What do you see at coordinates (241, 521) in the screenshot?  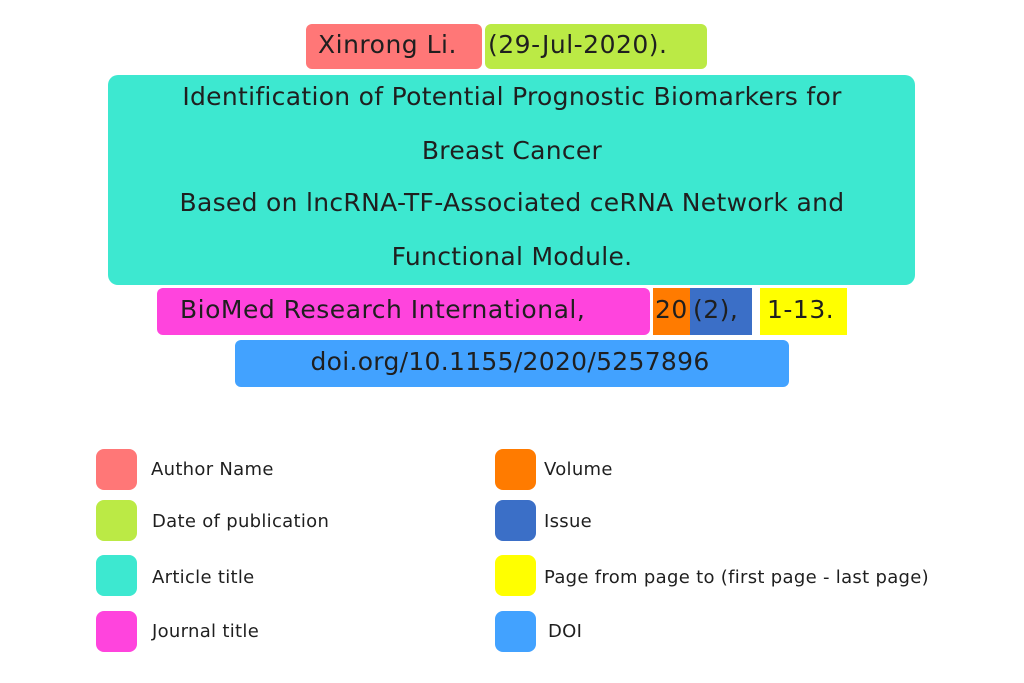 I see `legend-label-date: Date of publication` at bounding box center [241, 521].